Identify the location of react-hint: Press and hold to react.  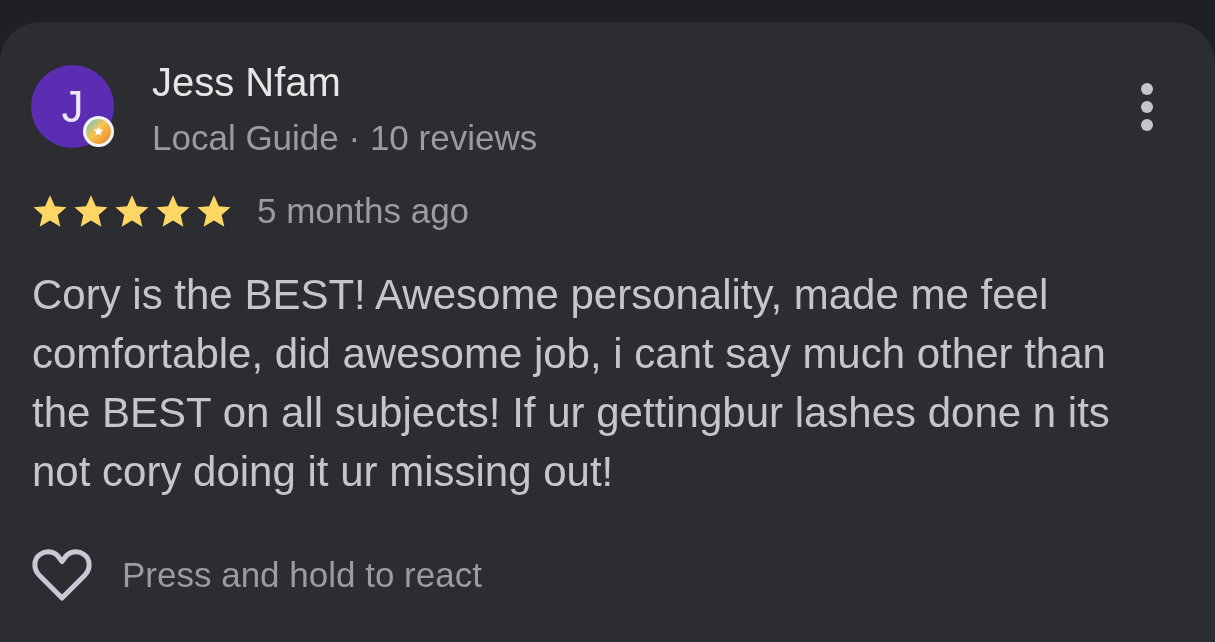
(302, 575).